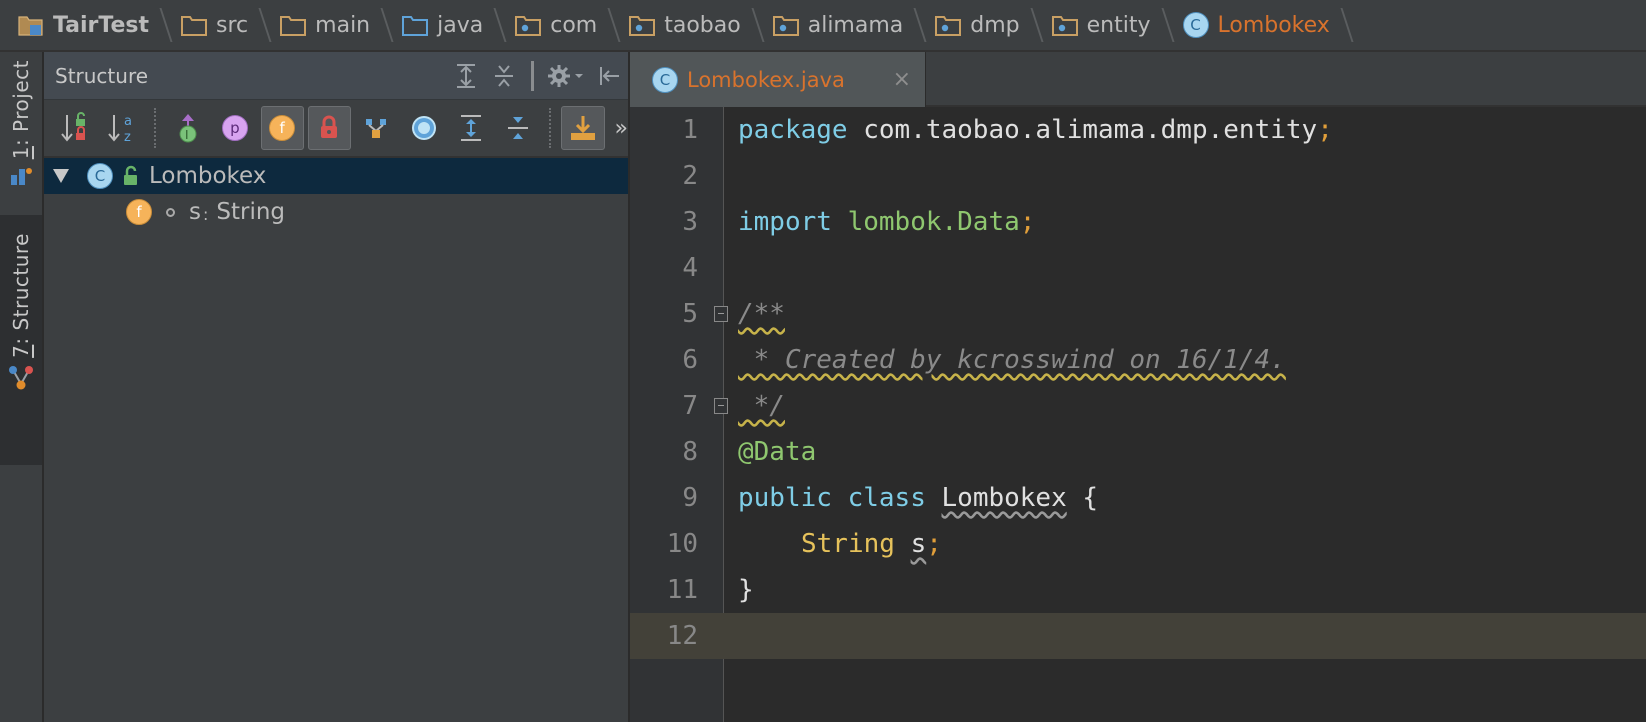 The width and height of the screenshot is (1646, 722). Describe the element at coordinates (746, 590) in the screenshot. I see `close-brace: }` at that location.